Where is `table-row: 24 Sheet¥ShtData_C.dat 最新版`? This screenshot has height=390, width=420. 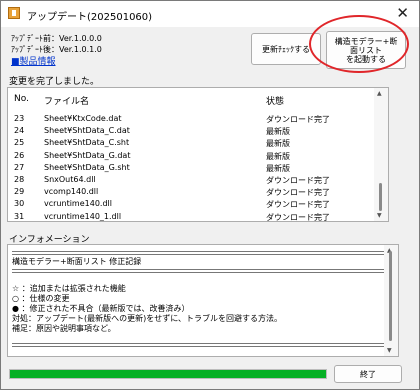
table-row: 24 Sheet¥ShtData_C.dat 最新版 is located at coordinates (191, 132).